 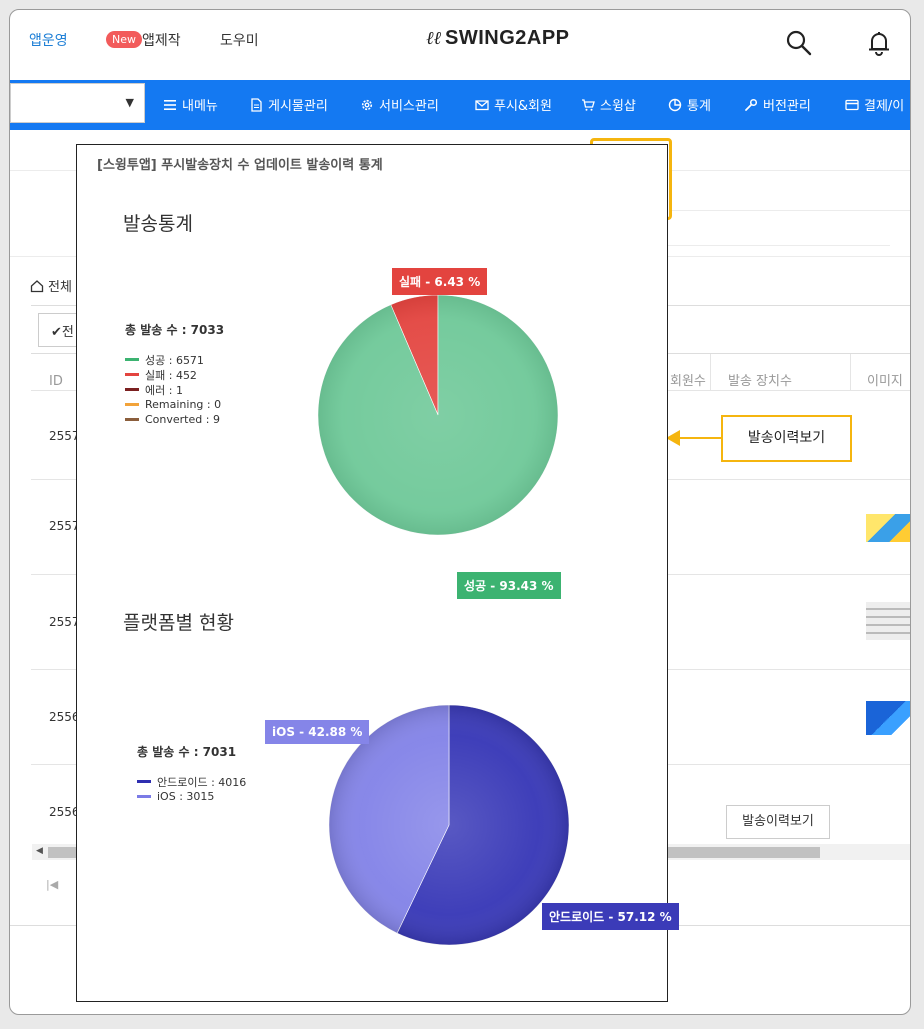 What do you see at coordinates (161, 40) in the screenshot?
I see `nav-app-build: 앱제작` at bounding box center [161, 40].